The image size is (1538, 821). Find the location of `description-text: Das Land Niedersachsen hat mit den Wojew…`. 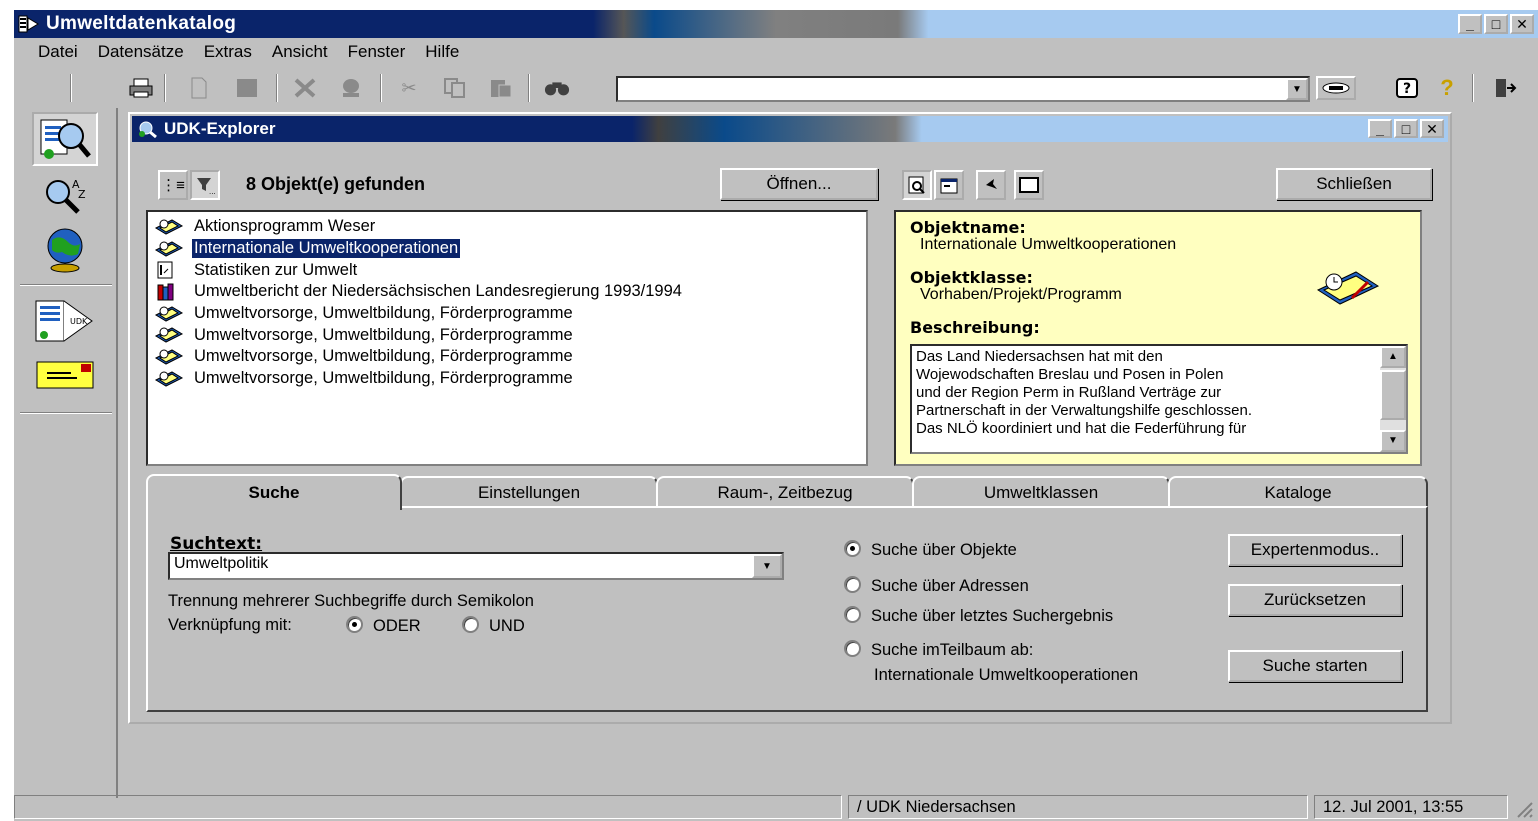

description-text: Das Land Niedersachsen hat mit den Wojew… is located at coordinates (1159, 399).